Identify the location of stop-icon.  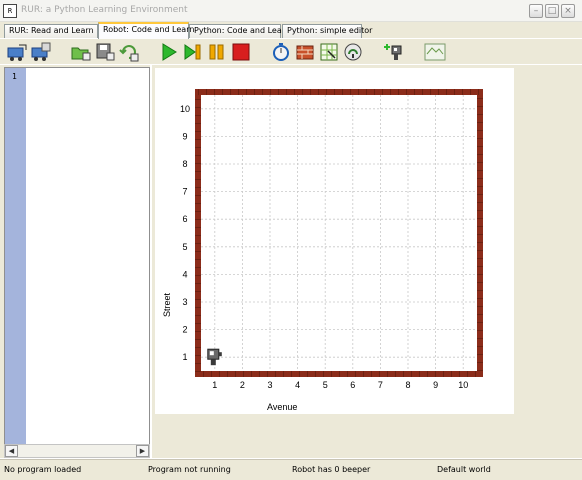
(241, 52).